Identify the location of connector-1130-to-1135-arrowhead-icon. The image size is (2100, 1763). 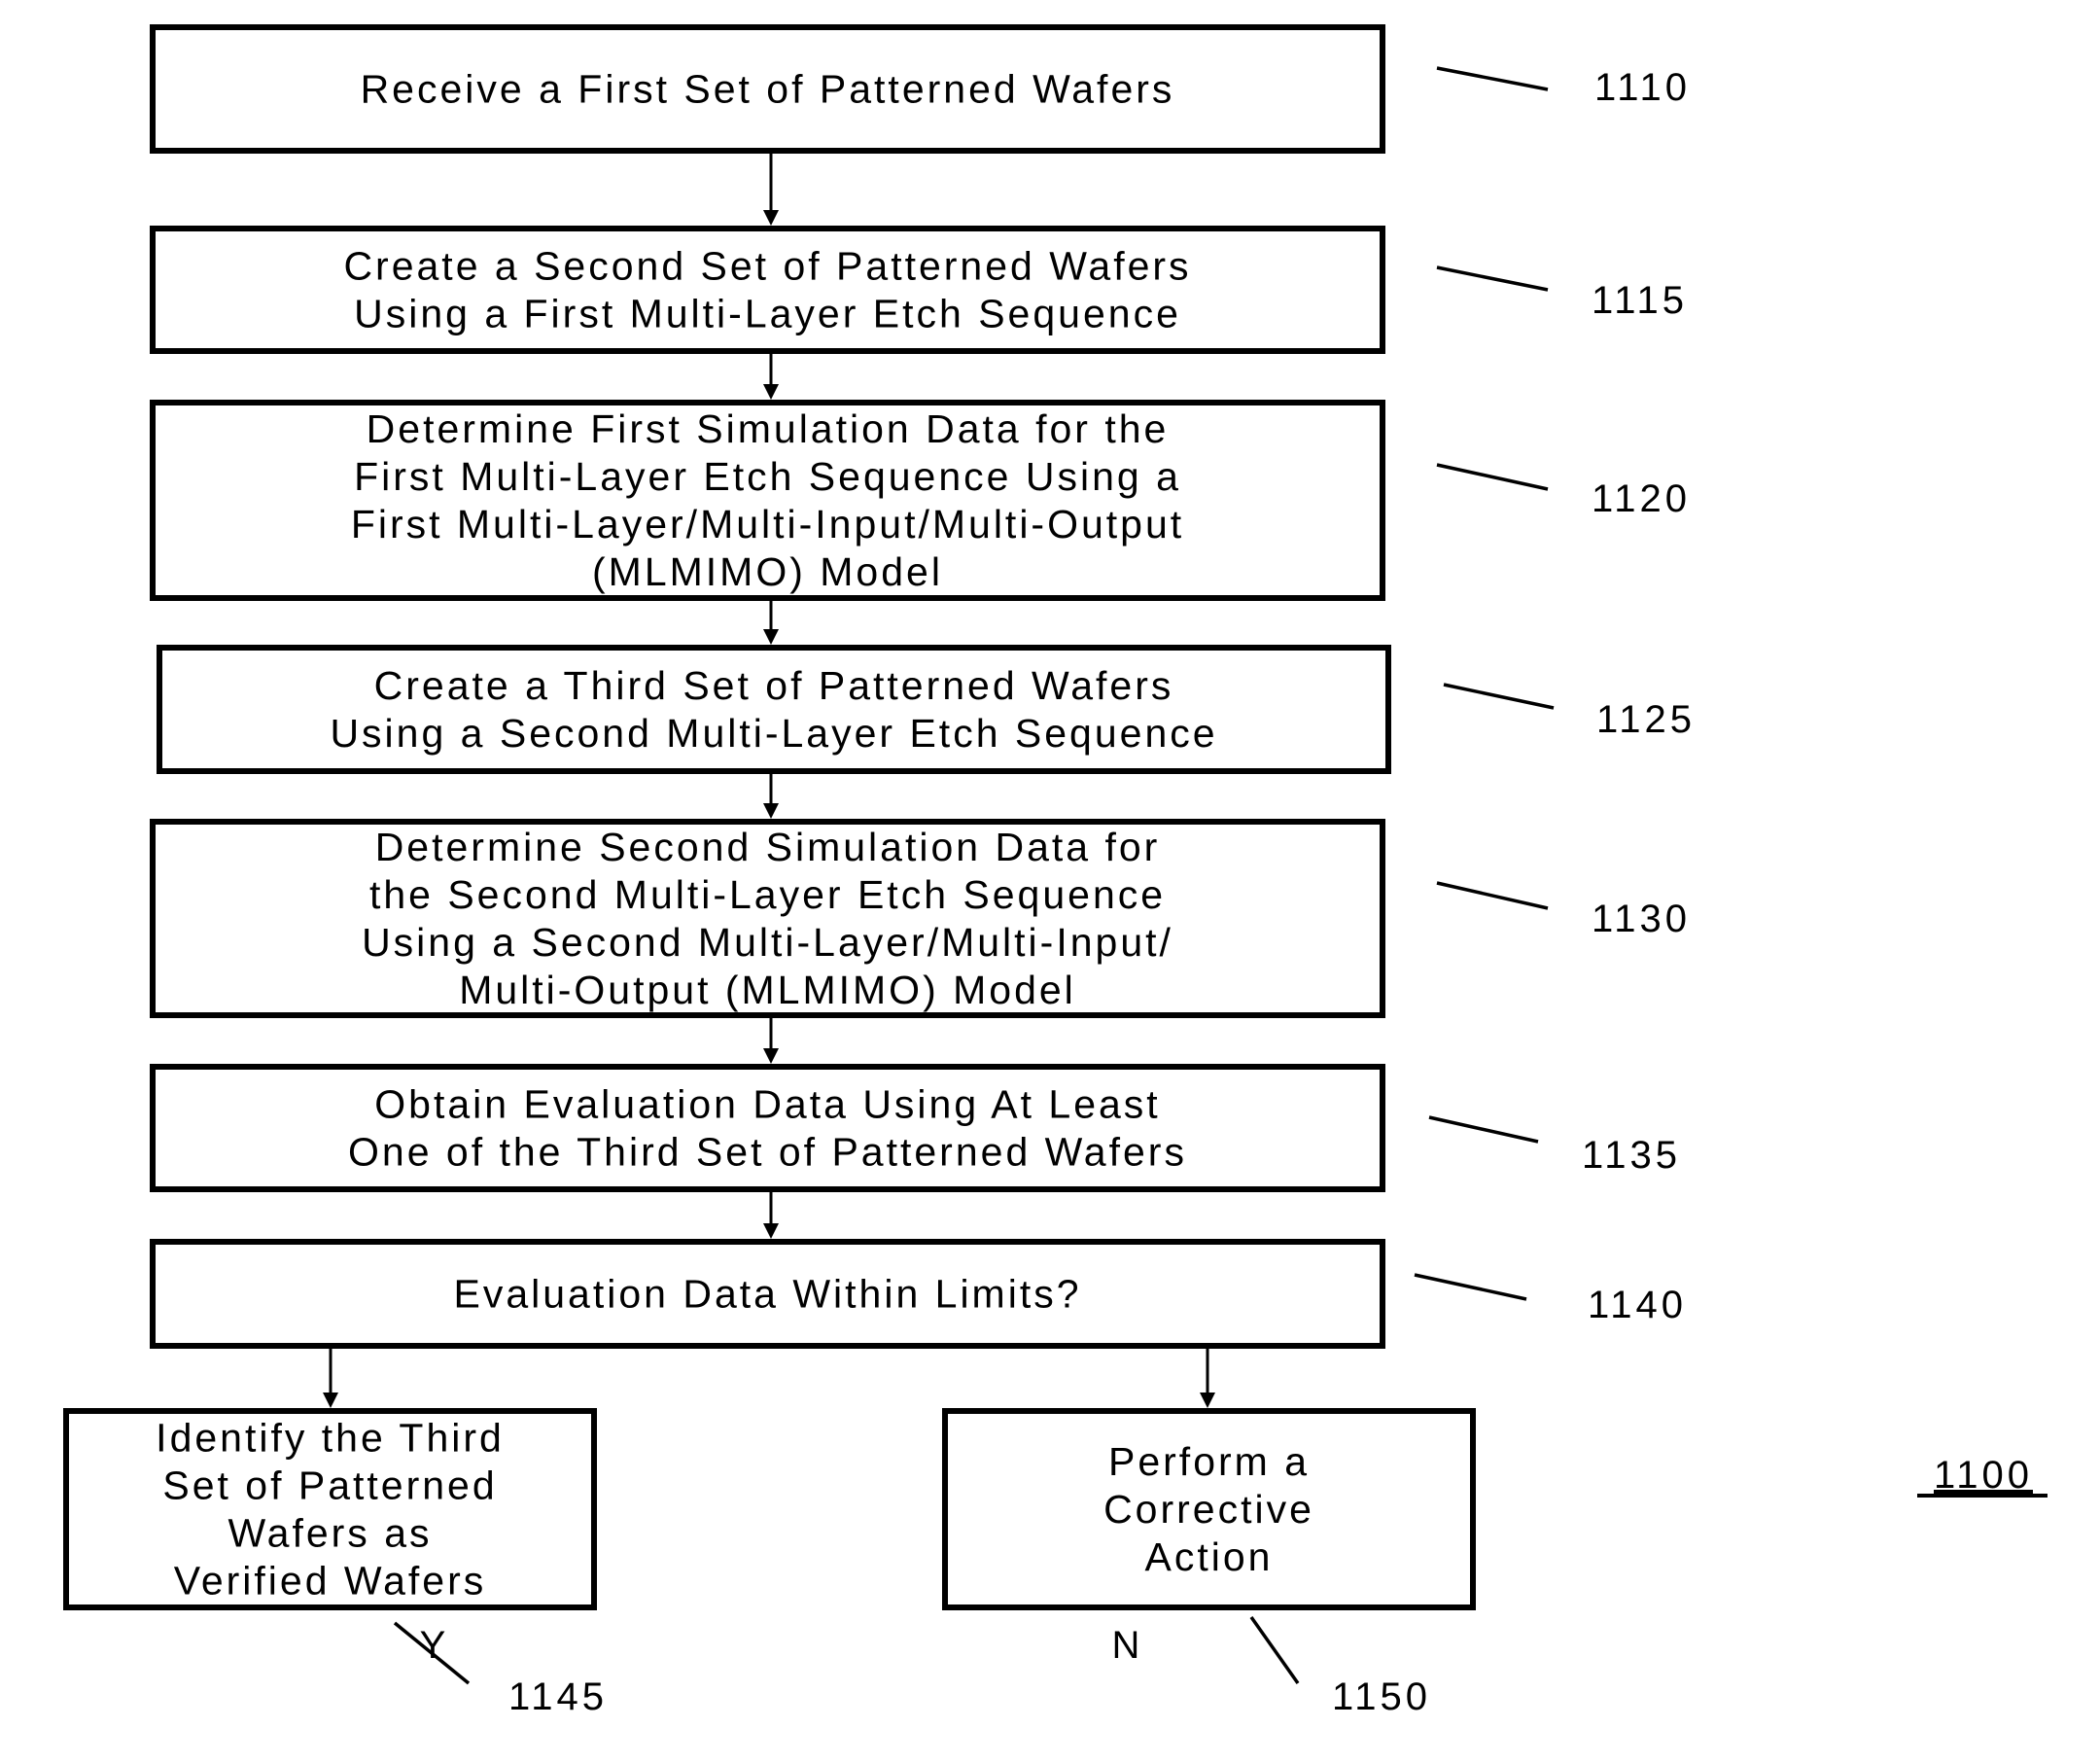
(771, 1056).